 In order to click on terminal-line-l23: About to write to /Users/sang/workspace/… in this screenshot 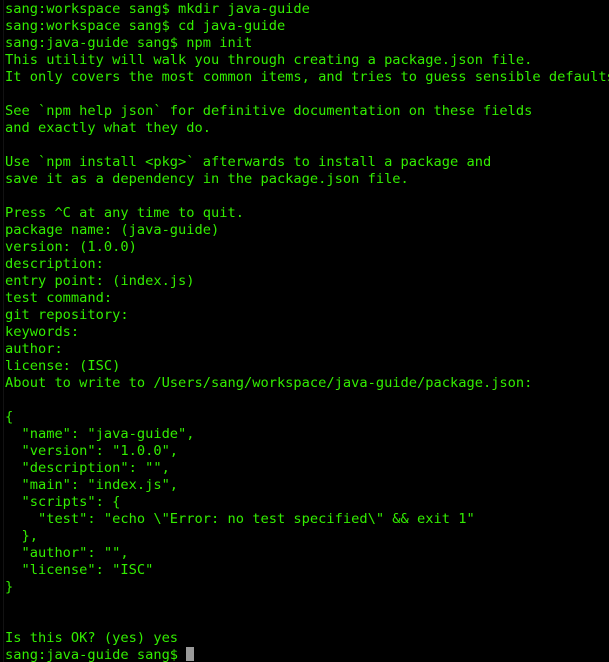, I will do `click(304, 383)`.